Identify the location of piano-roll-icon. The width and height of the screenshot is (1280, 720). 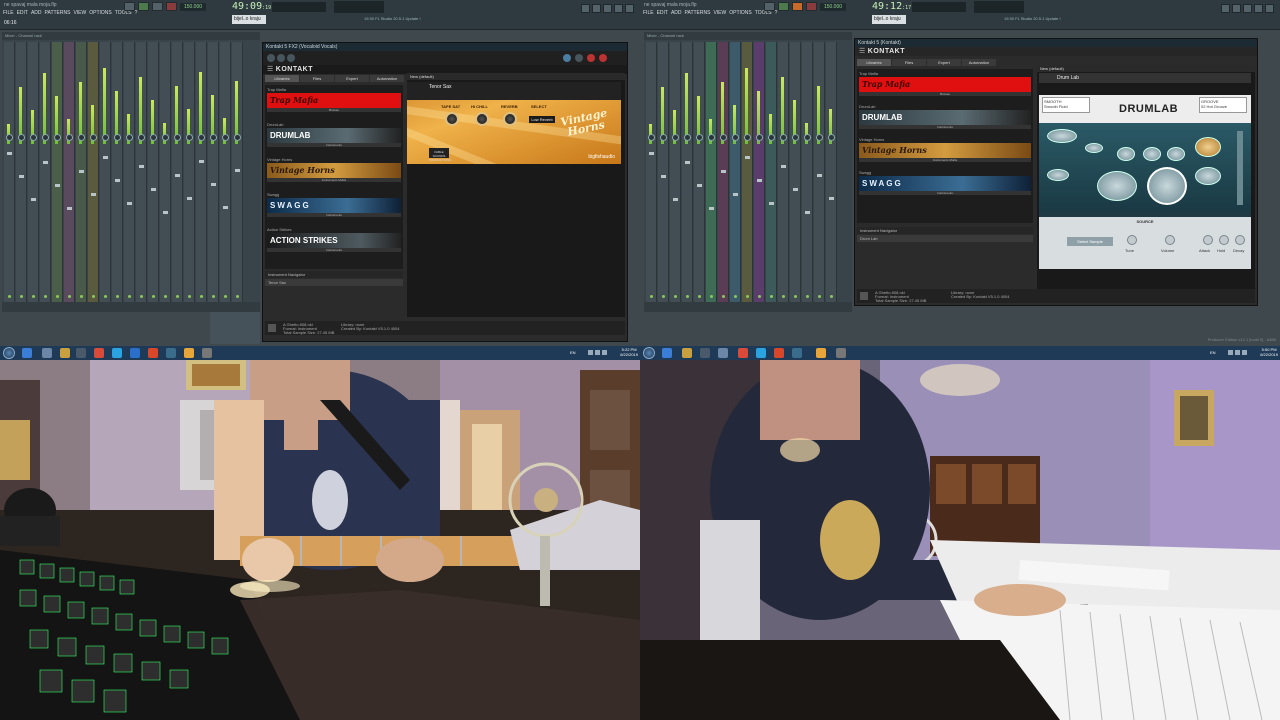
(1236, 8).